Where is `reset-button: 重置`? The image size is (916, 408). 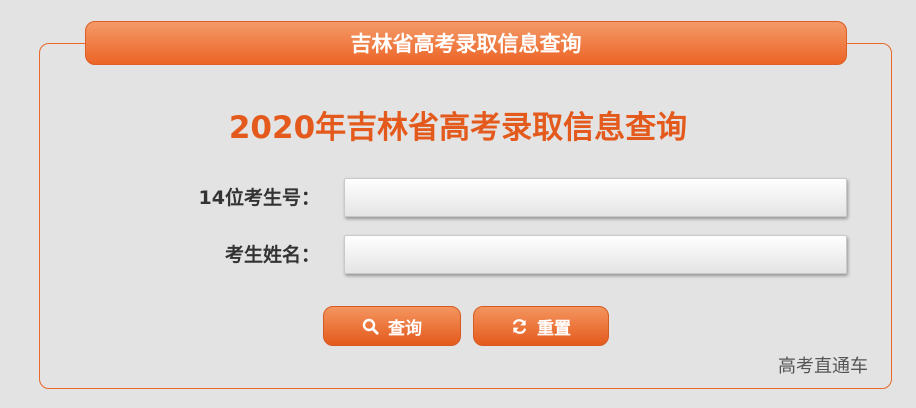 reset-button: 重置 is located at coordinates (541, 326).